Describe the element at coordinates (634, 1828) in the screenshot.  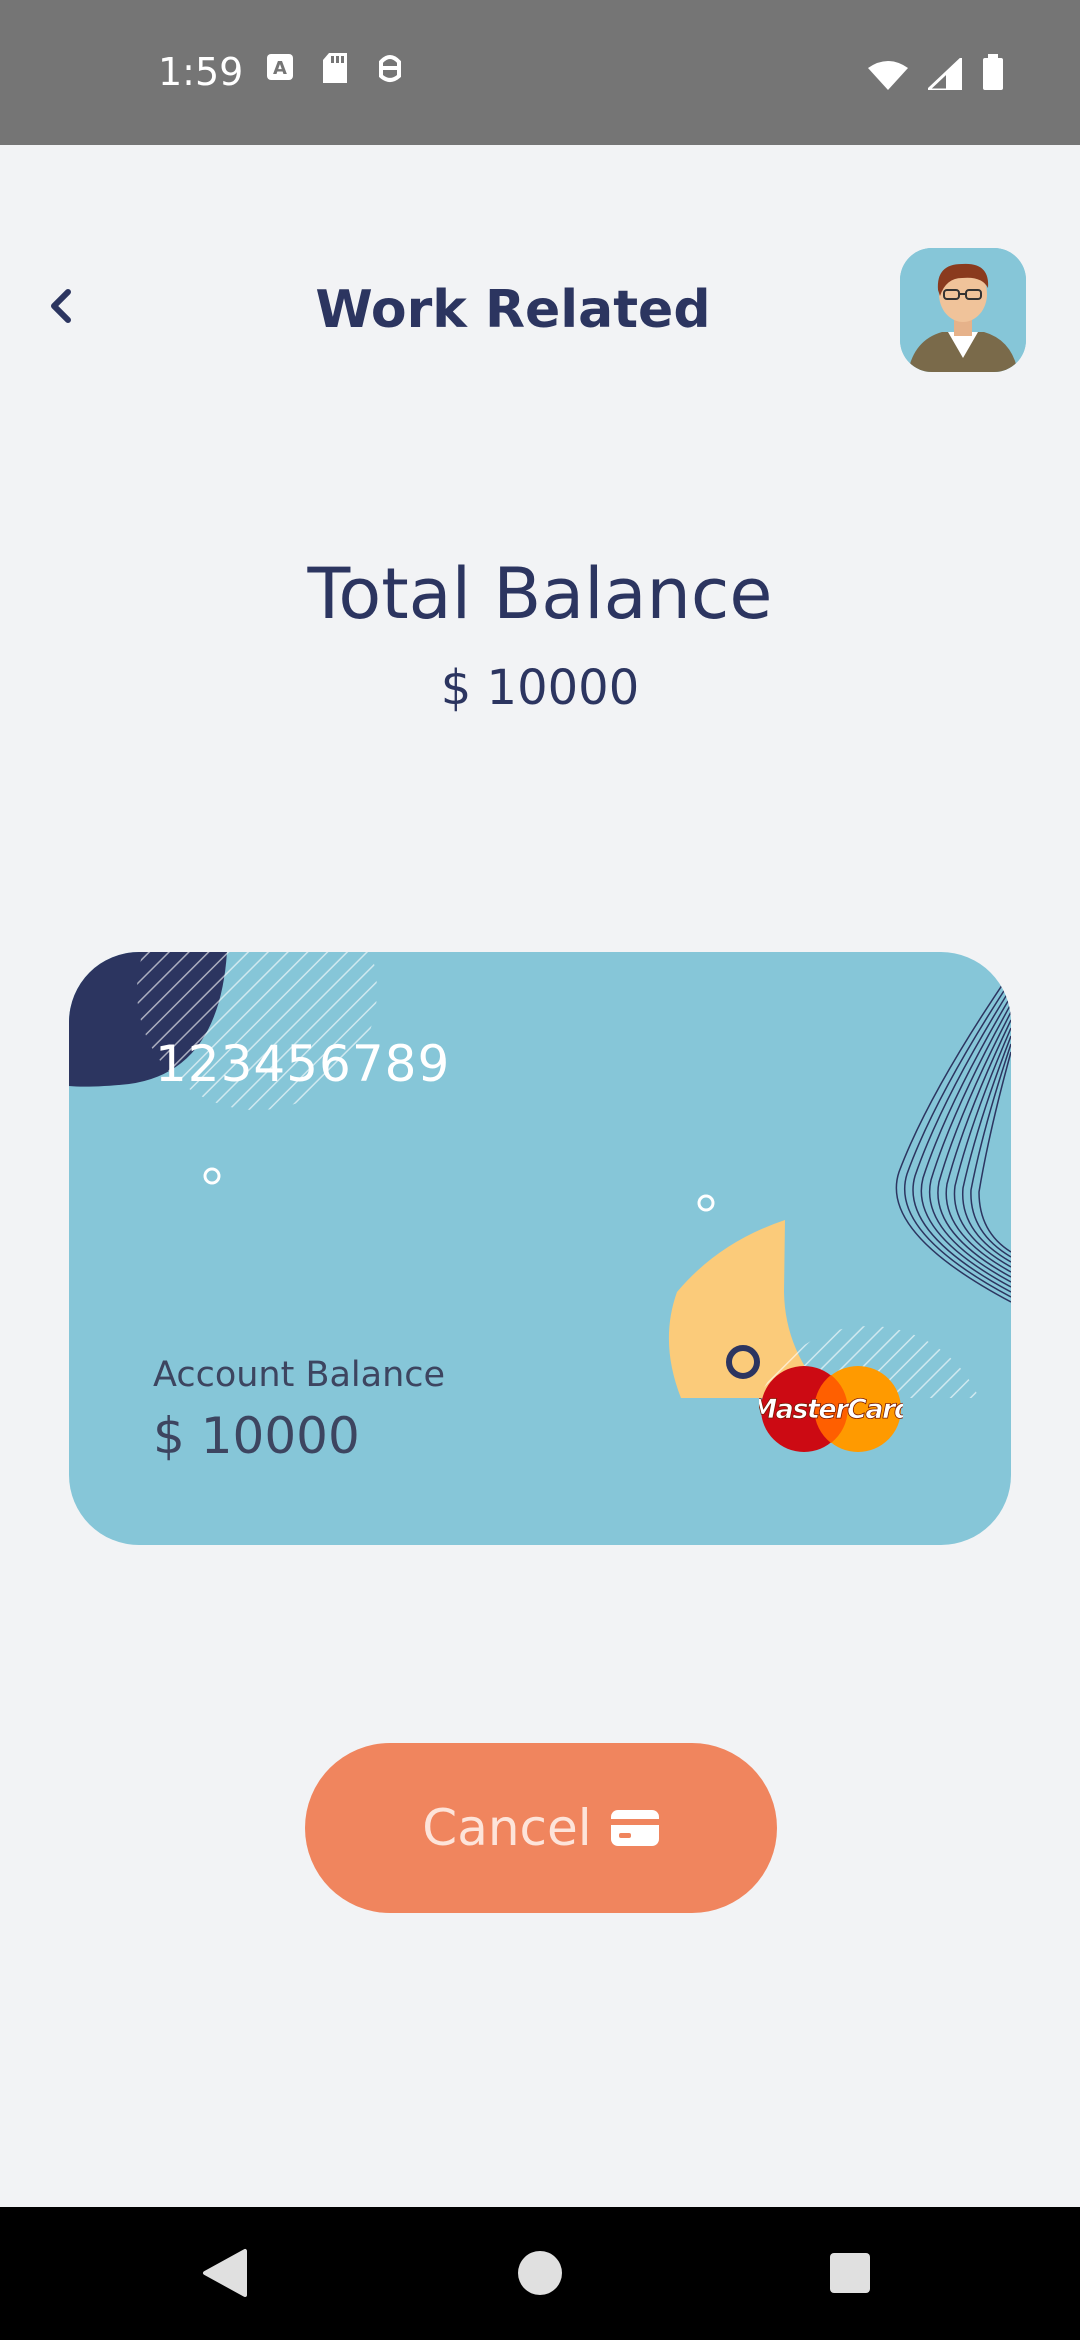
I see `credit-card-icon` at that location.